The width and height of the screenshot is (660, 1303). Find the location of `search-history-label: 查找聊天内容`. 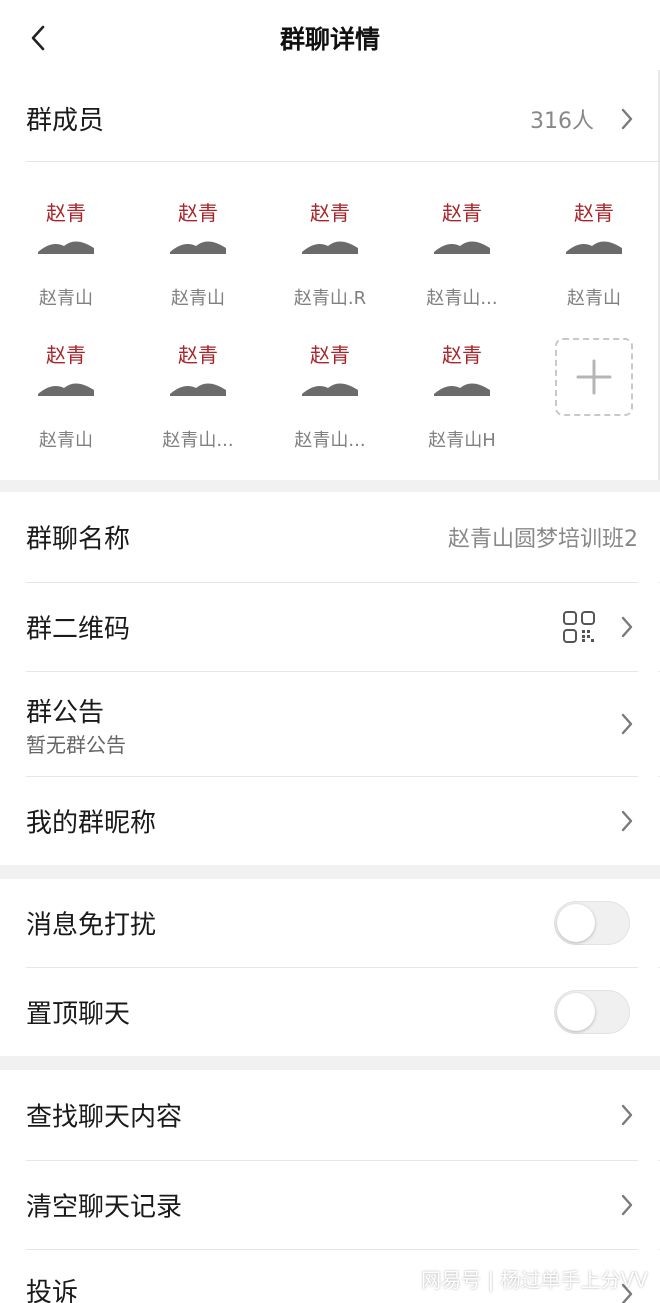

search-history-label: 查找聊天内容 is located at coordinates (104, 1117).